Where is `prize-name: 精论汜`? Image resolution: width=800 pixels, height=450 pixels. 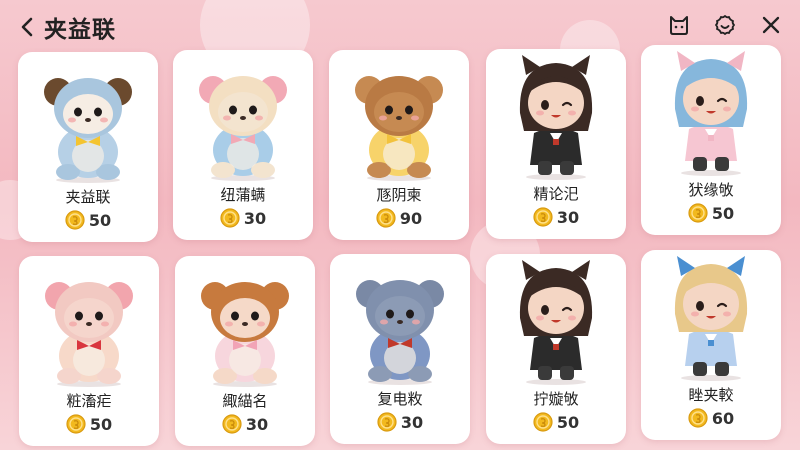 prize-name: 精论汜 is located at coordinates (556, 194).